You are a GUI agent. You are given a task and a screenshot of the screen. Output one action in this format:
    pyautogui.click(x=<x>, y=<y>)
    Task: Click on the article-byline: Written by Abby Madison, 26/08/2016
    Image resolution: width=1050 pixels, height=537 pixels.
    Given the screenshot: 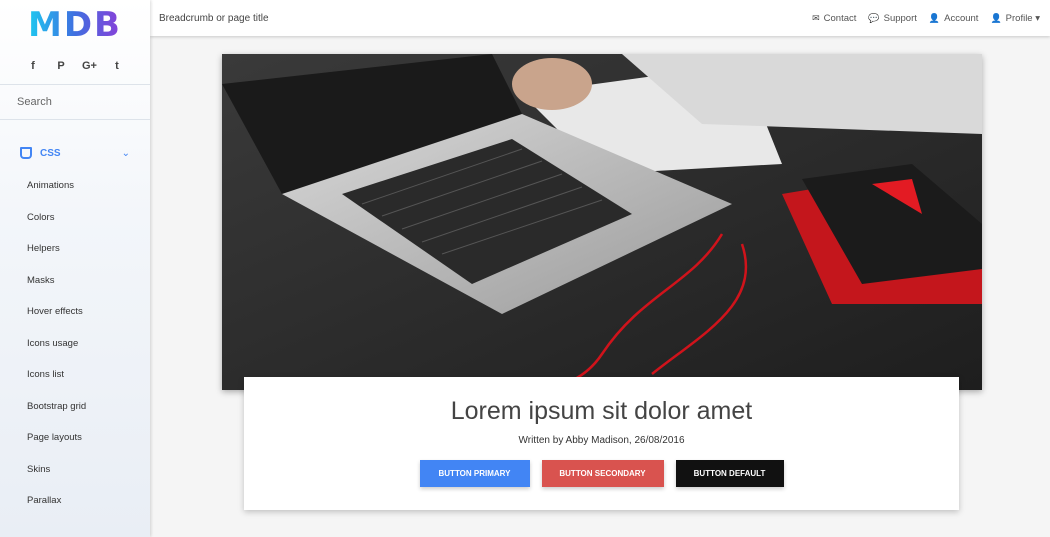 What is the action you would take?
    pyautogui.click(x=601, y=440)
    